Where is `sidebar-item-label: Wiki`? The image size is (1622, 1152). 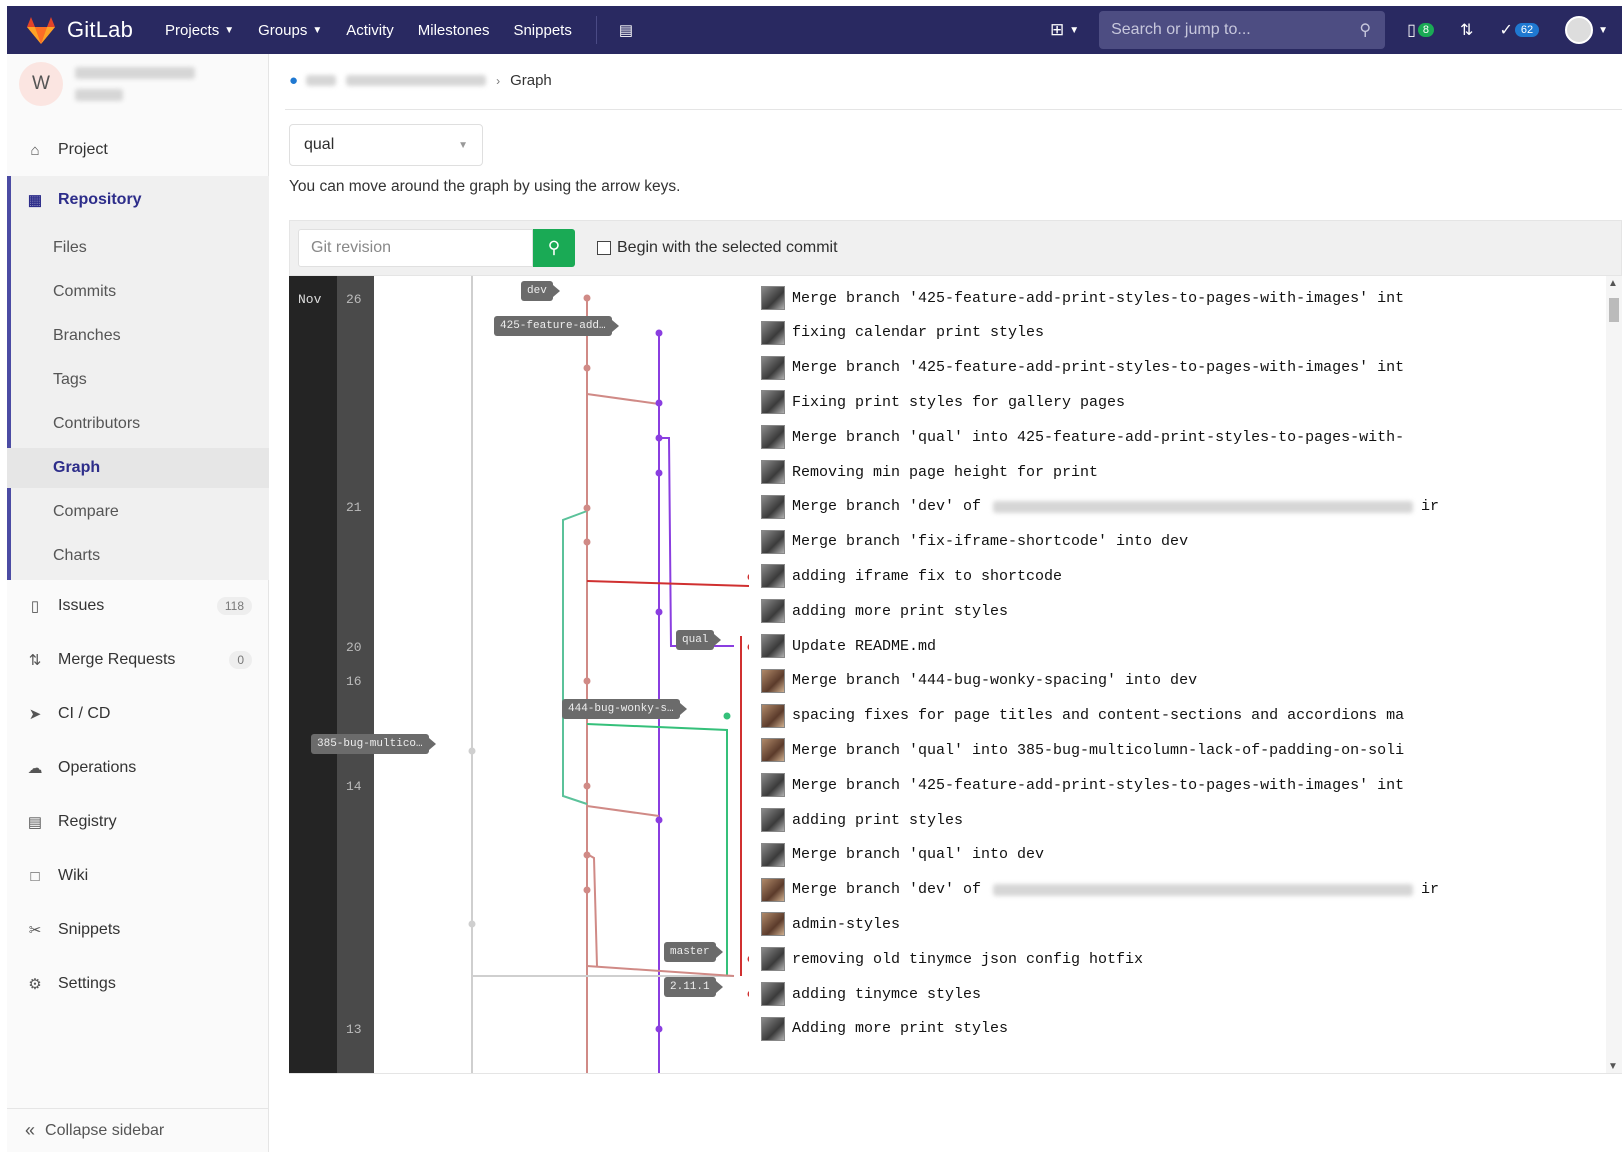 sidebar-item-label: Wiki is located at coordinates (73, 875).